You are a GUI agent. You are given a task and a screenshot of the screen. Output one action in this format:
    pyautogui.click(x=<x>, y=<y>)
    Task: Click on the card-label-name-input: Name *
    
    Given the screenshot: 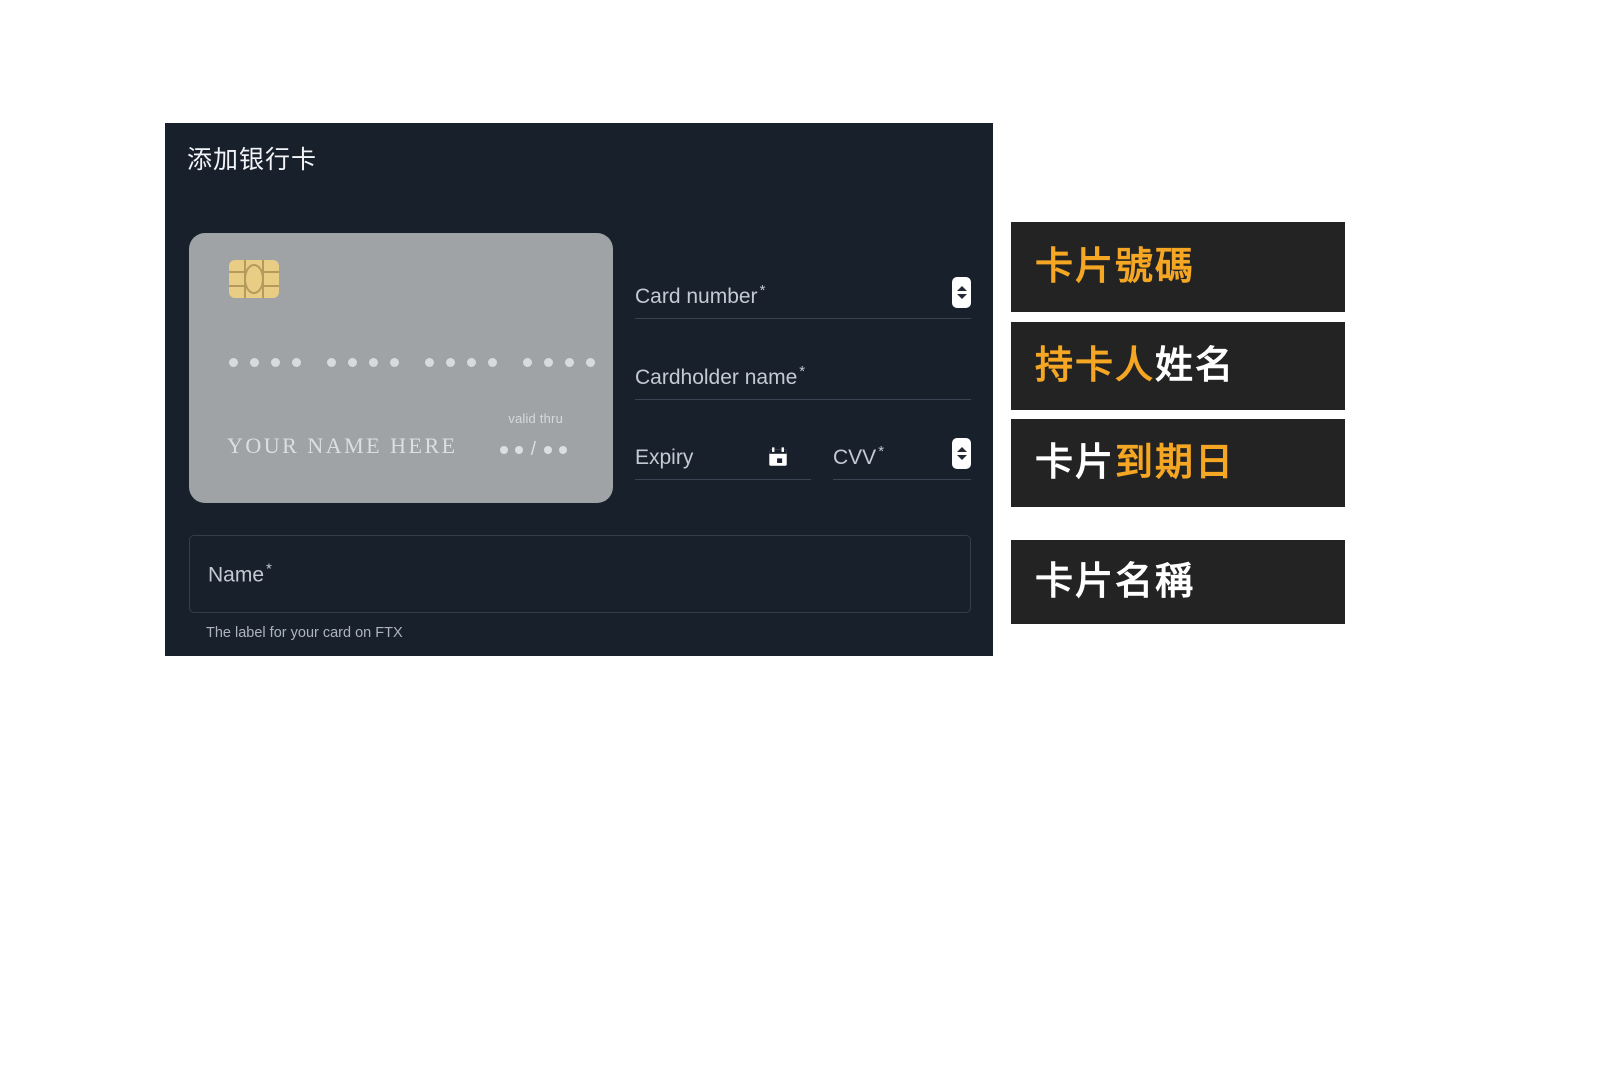 What is the action you would take?
    pyautogui.click(x=580, y=574)
    